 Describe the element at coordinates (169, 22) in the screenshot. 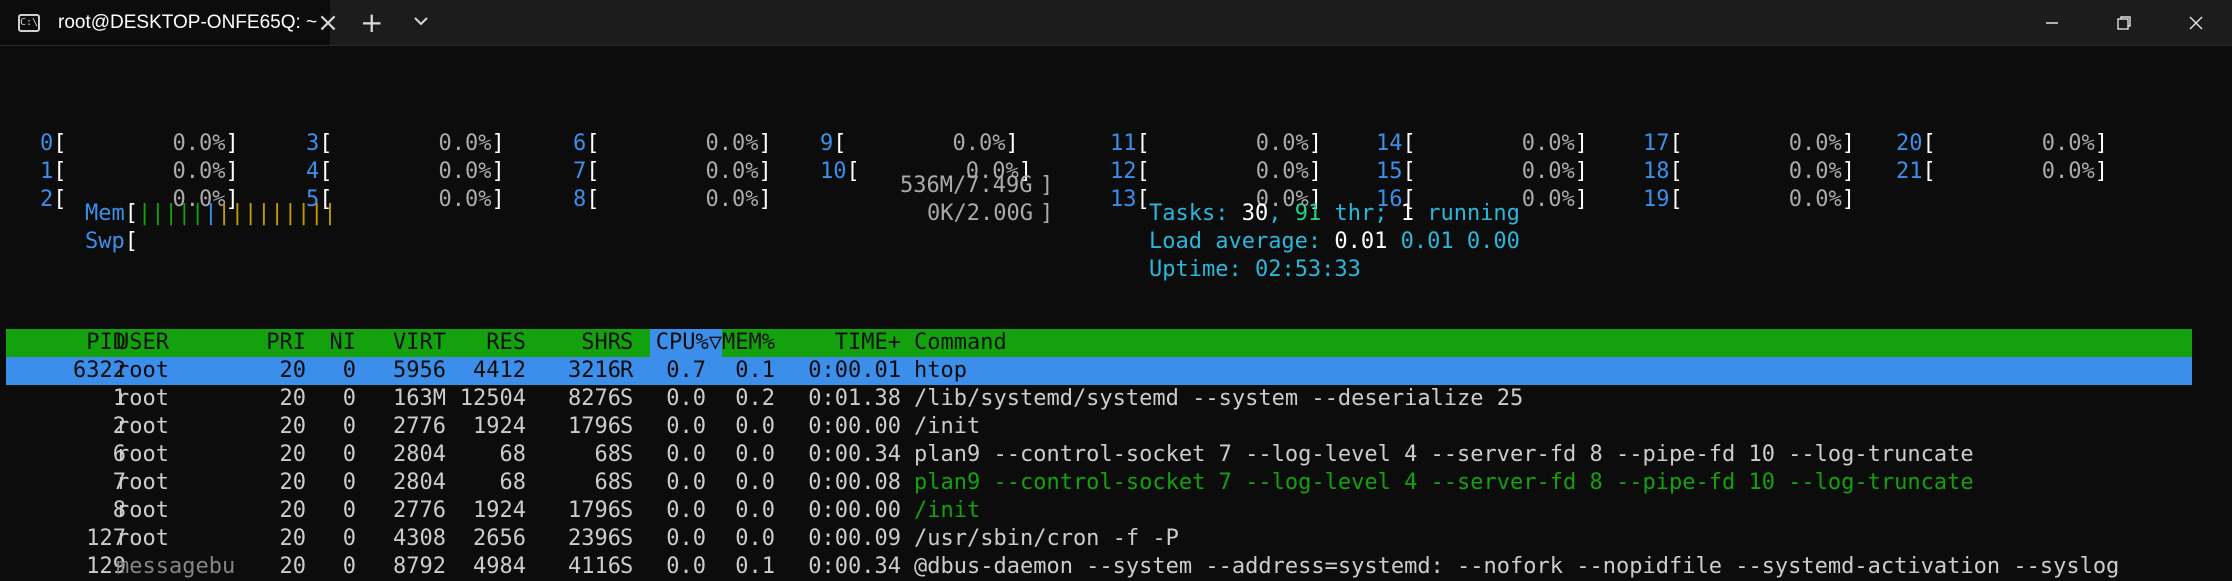

I see `terminal-tab: C:\ root@DESKTOP-ONFE65Q: ~ ×` at that location.